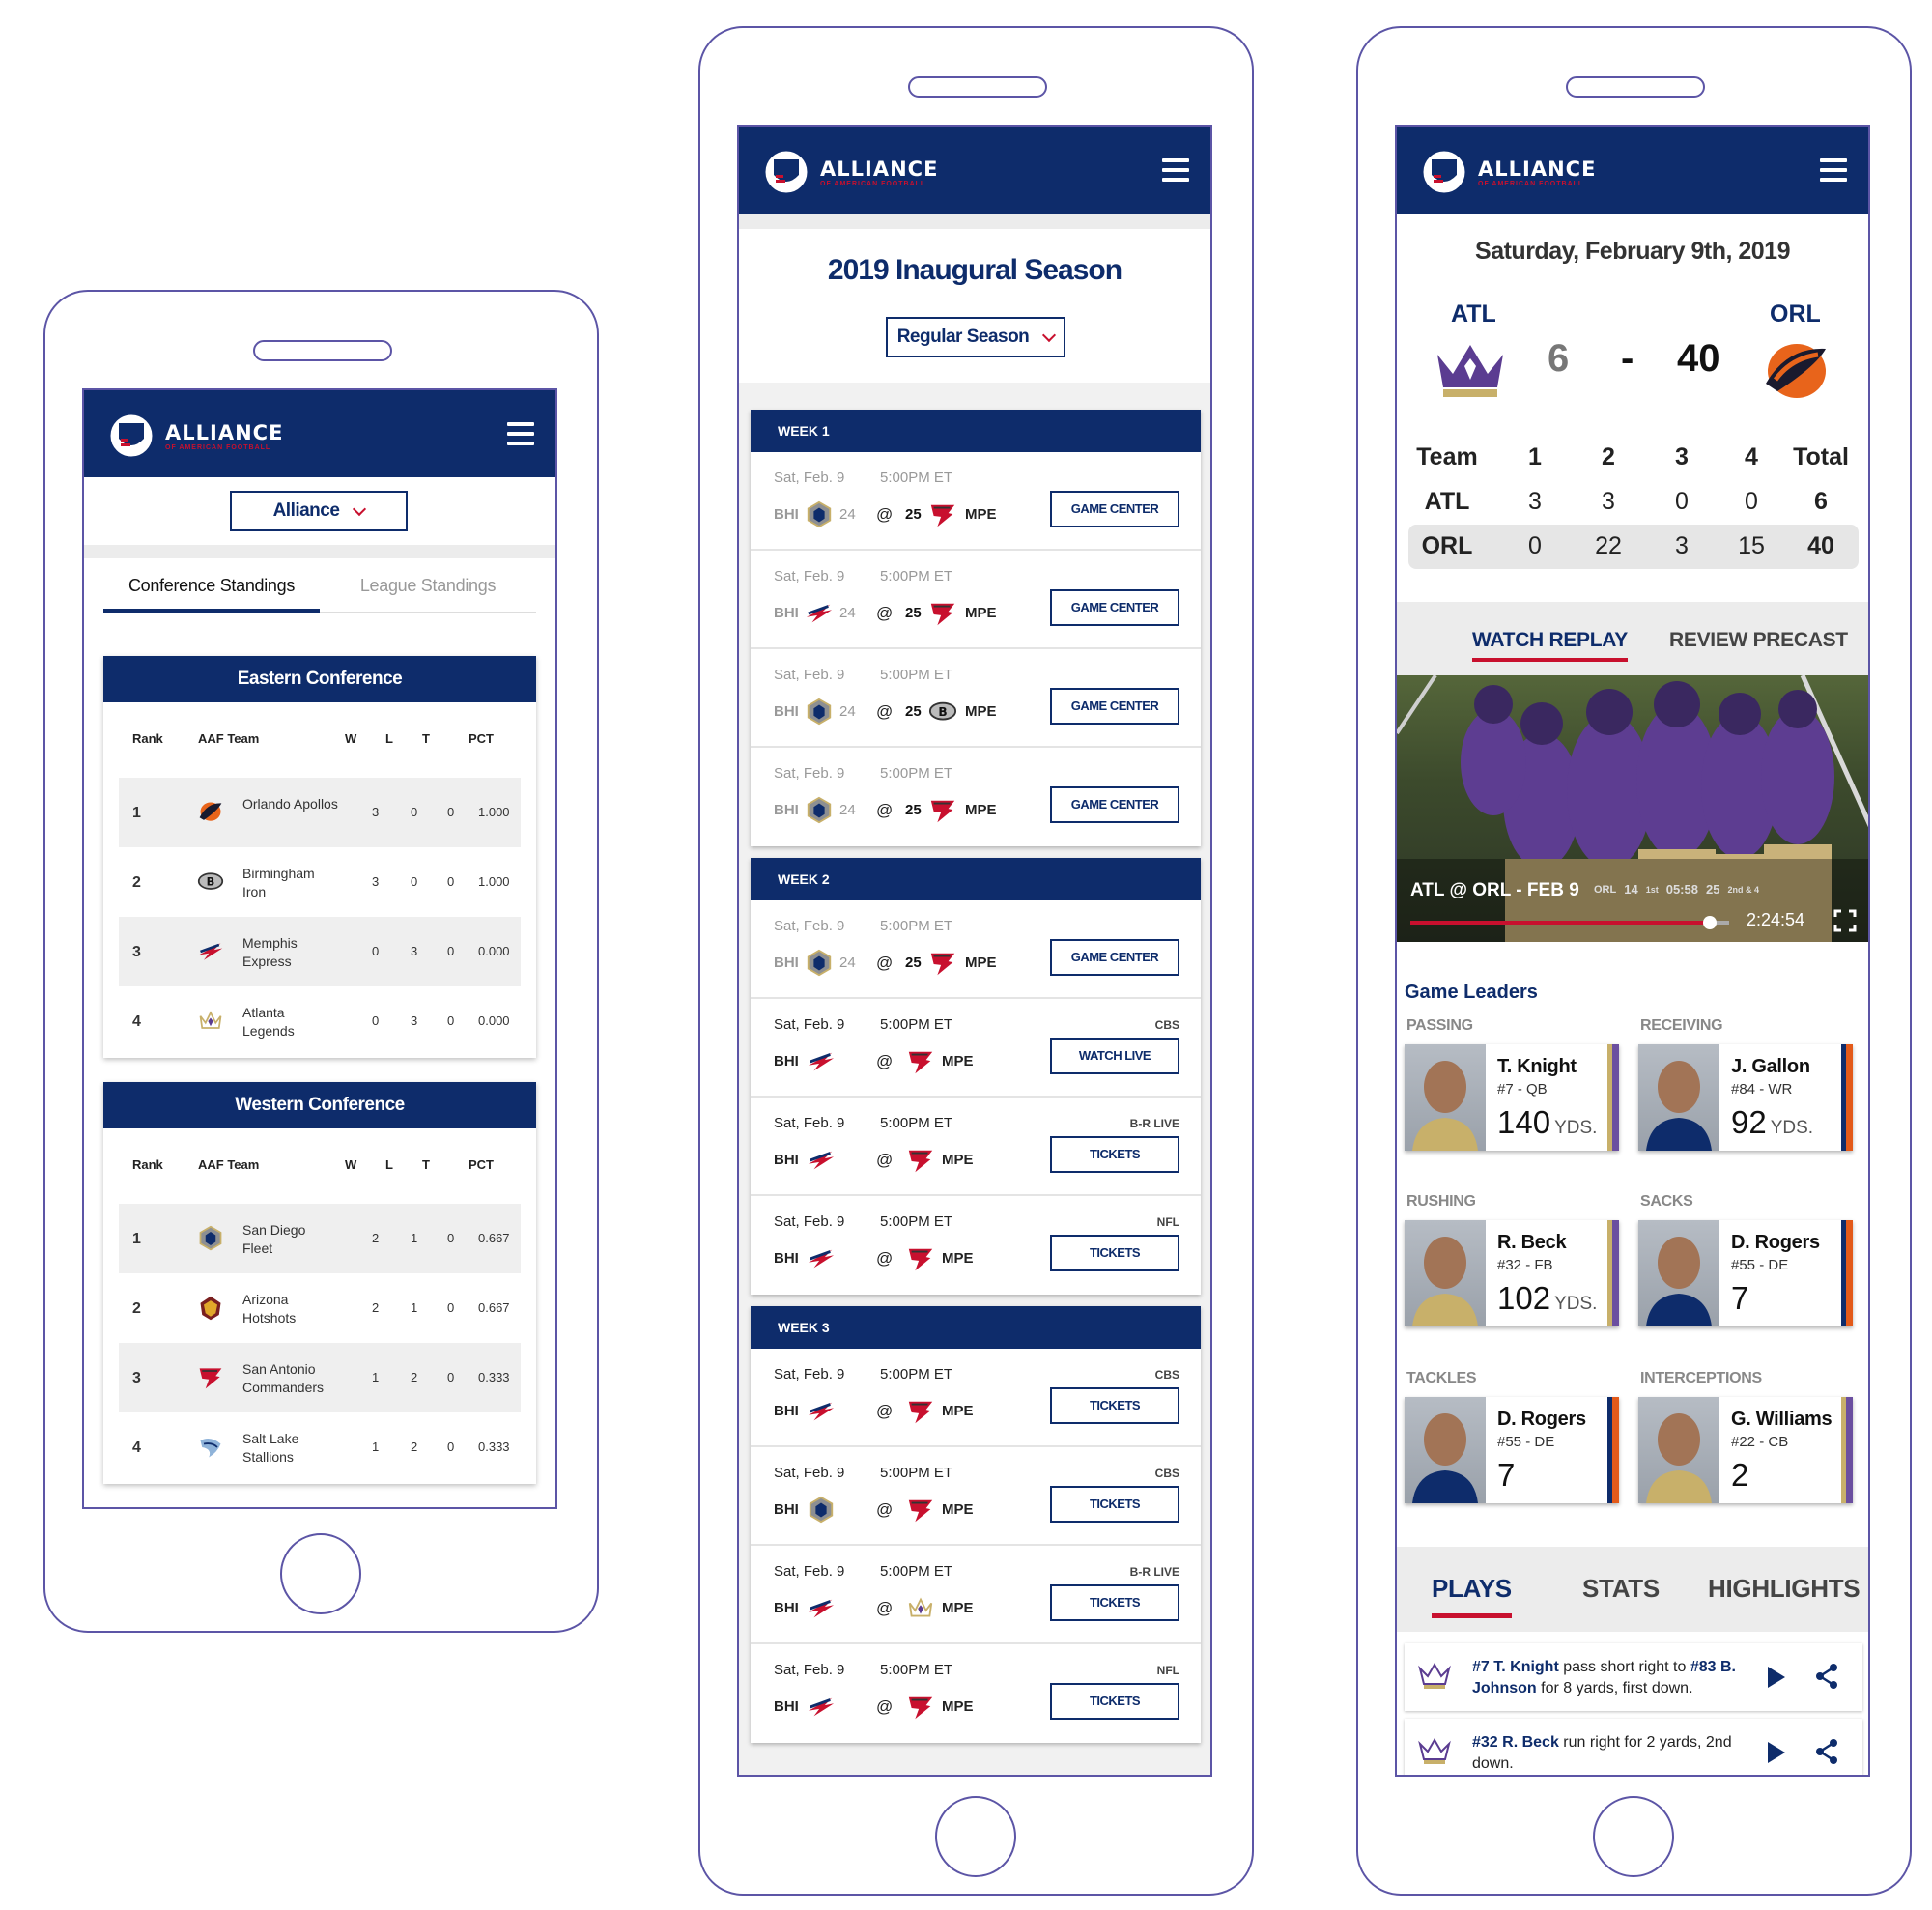 The width and height of the screenshot is (1932, 1910). Describe the element at coordinates (218, 447) in the screenshot. I see `brand-subtitle: OF AMERICAN FOOTBALL` at that location.